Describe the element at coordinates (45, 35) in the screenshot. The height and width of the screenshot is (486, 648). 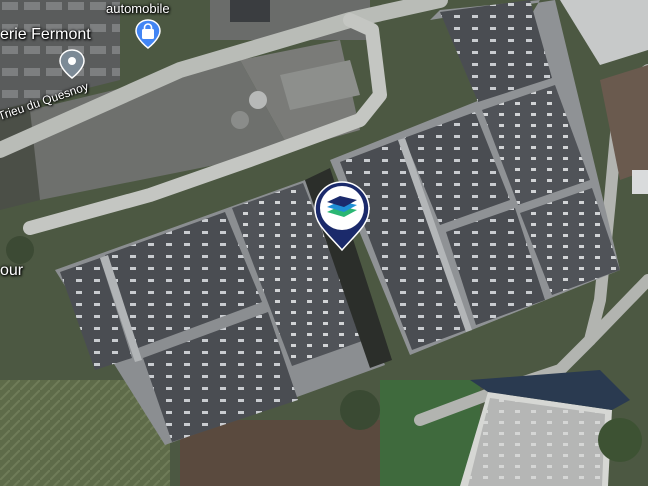
I see `label-place-fermont: erie Fermont` at that location.